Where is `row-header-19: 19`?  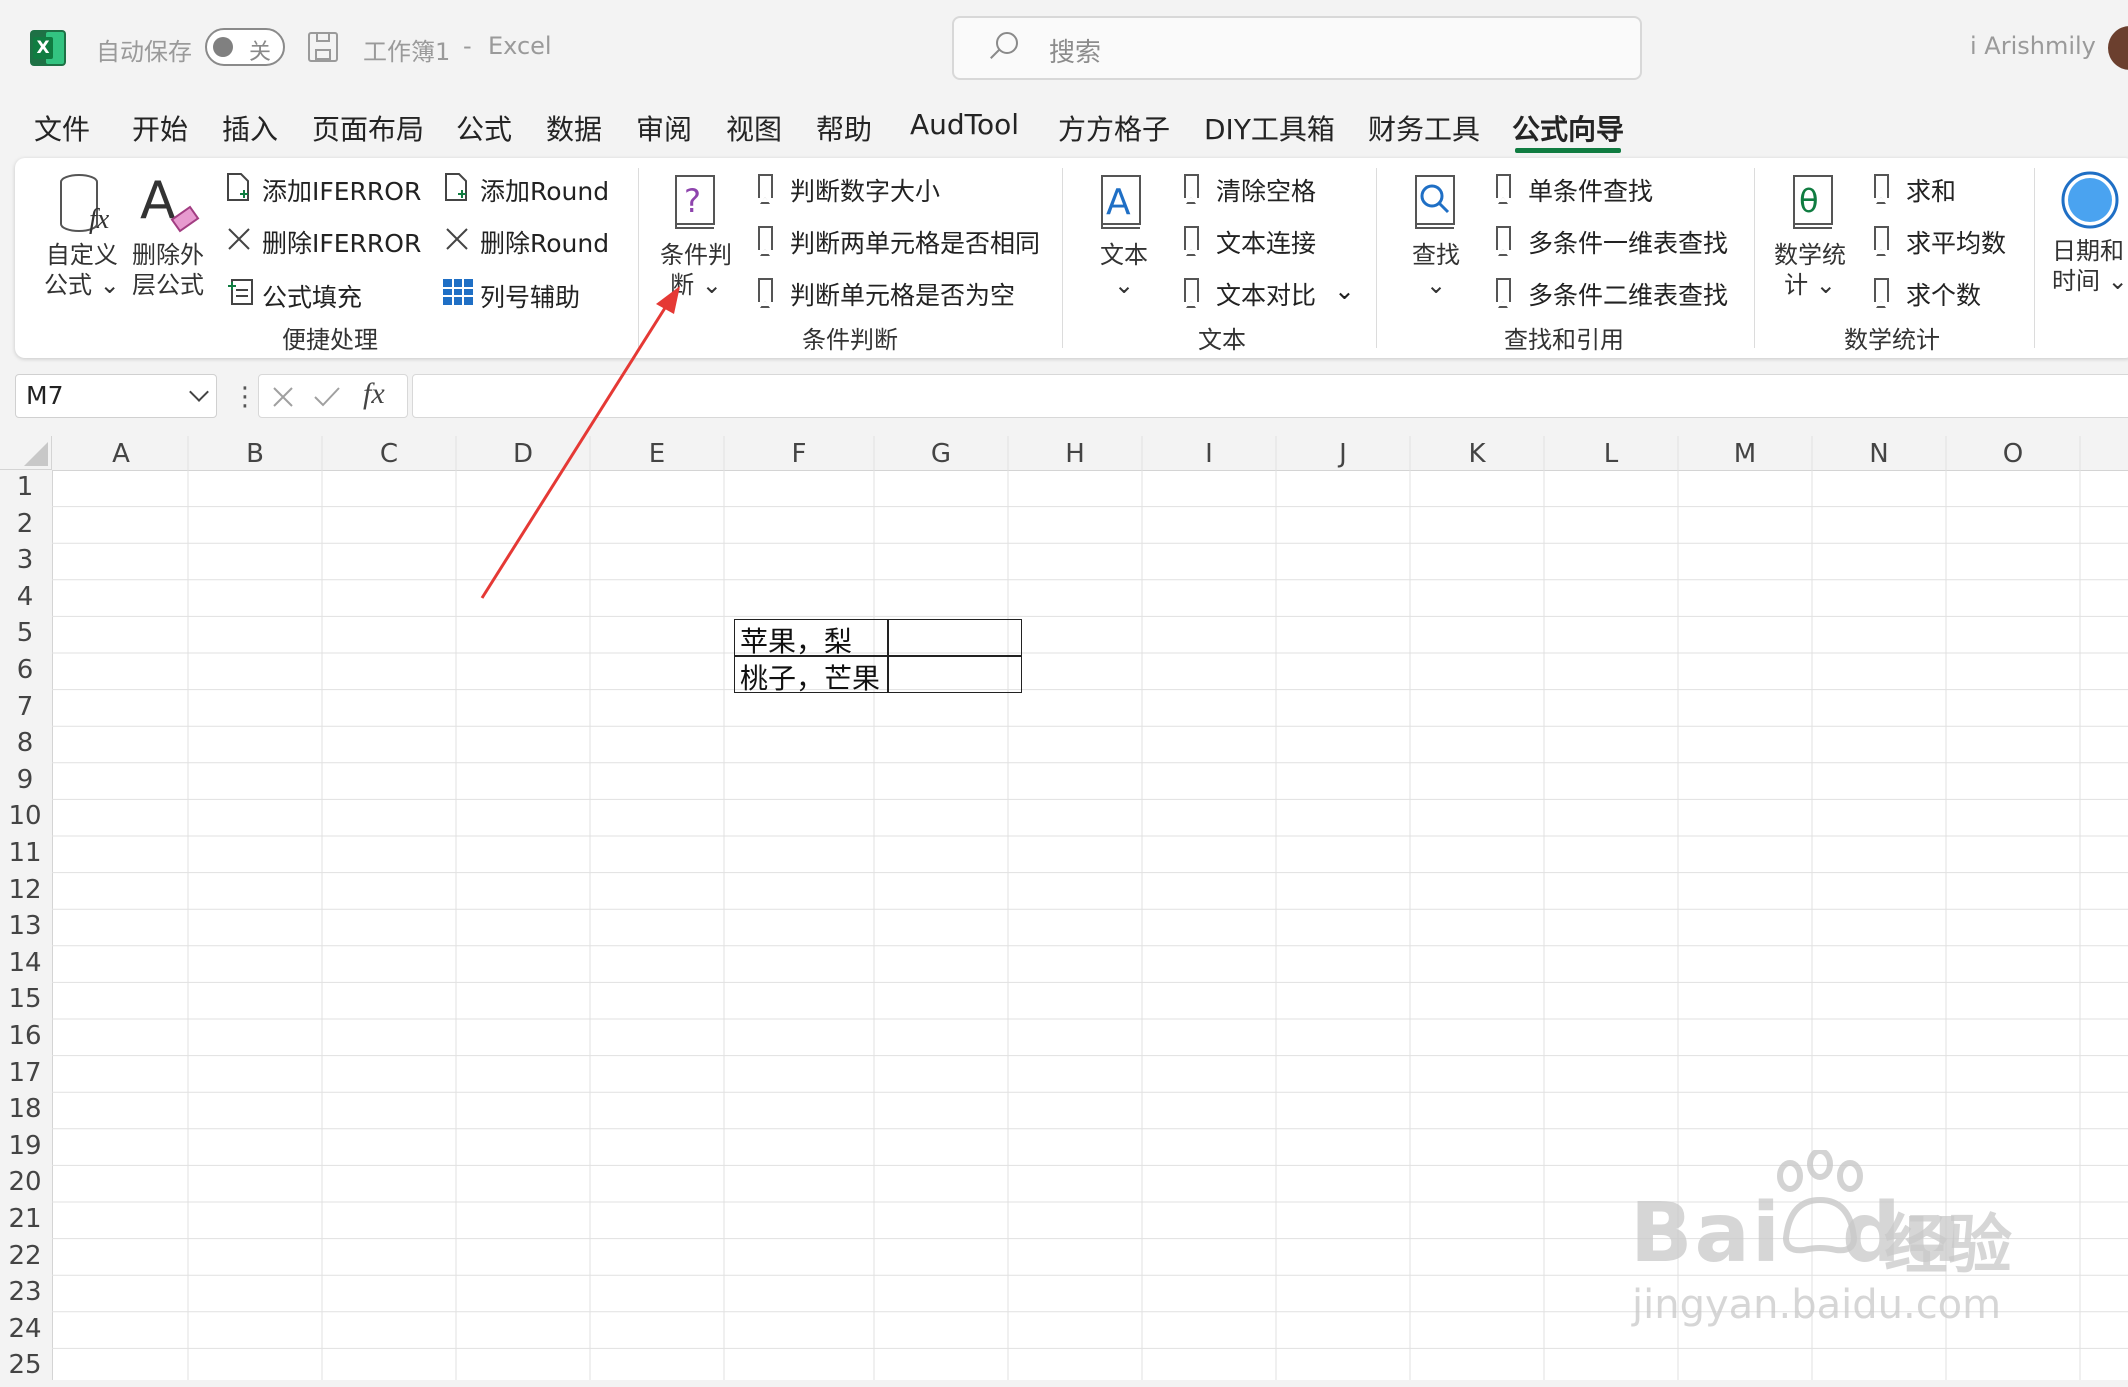 row-header-19: 19 is located at coordinates (25, 1149).